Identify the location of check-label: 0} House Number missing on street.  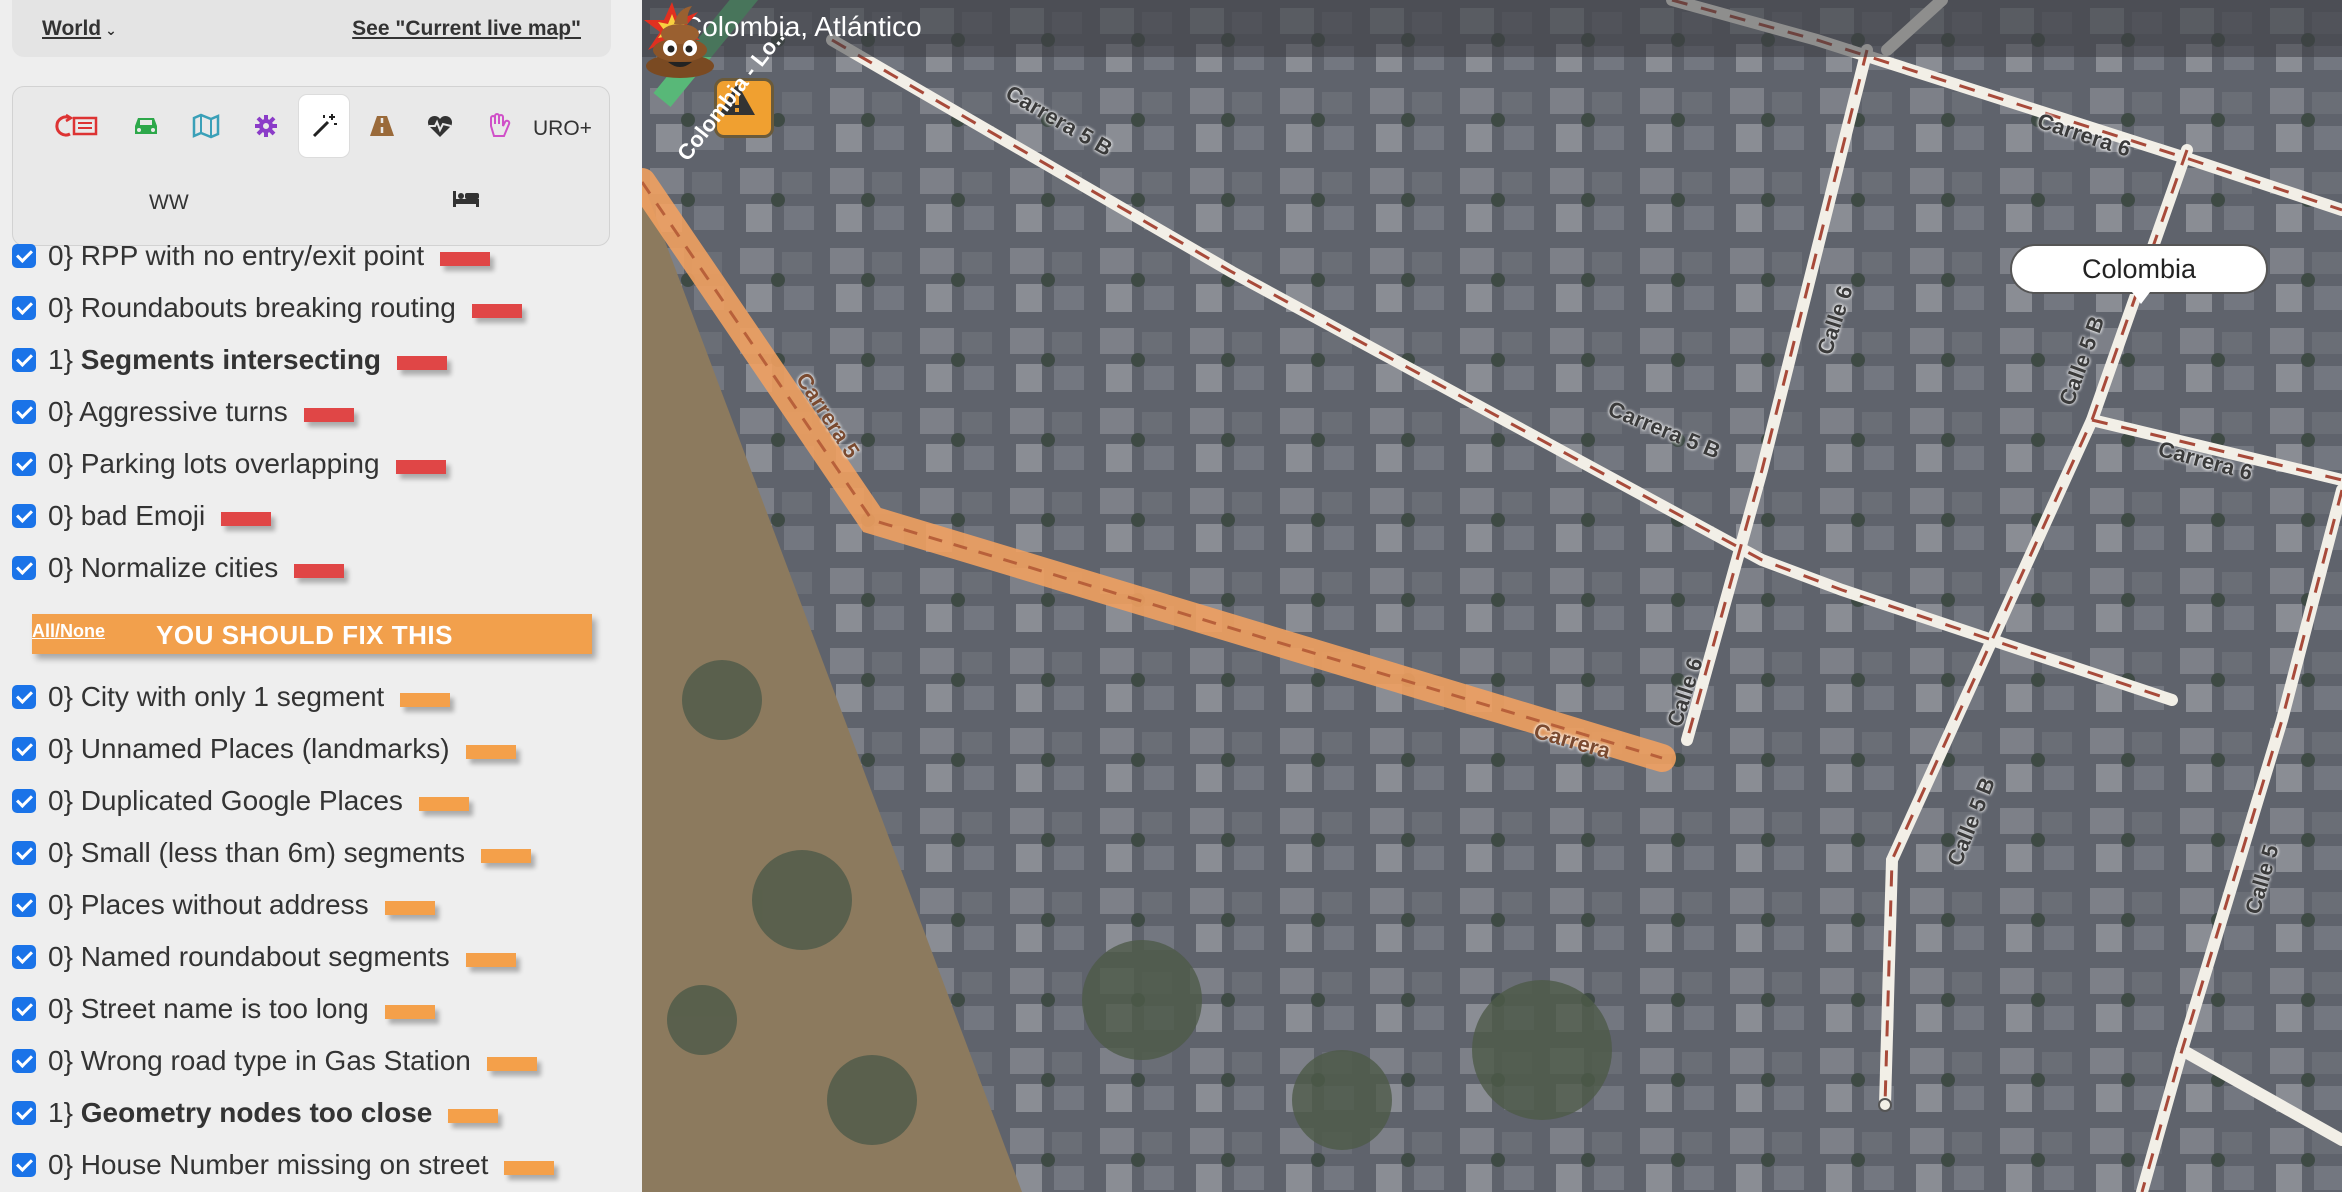
(268, 1164).